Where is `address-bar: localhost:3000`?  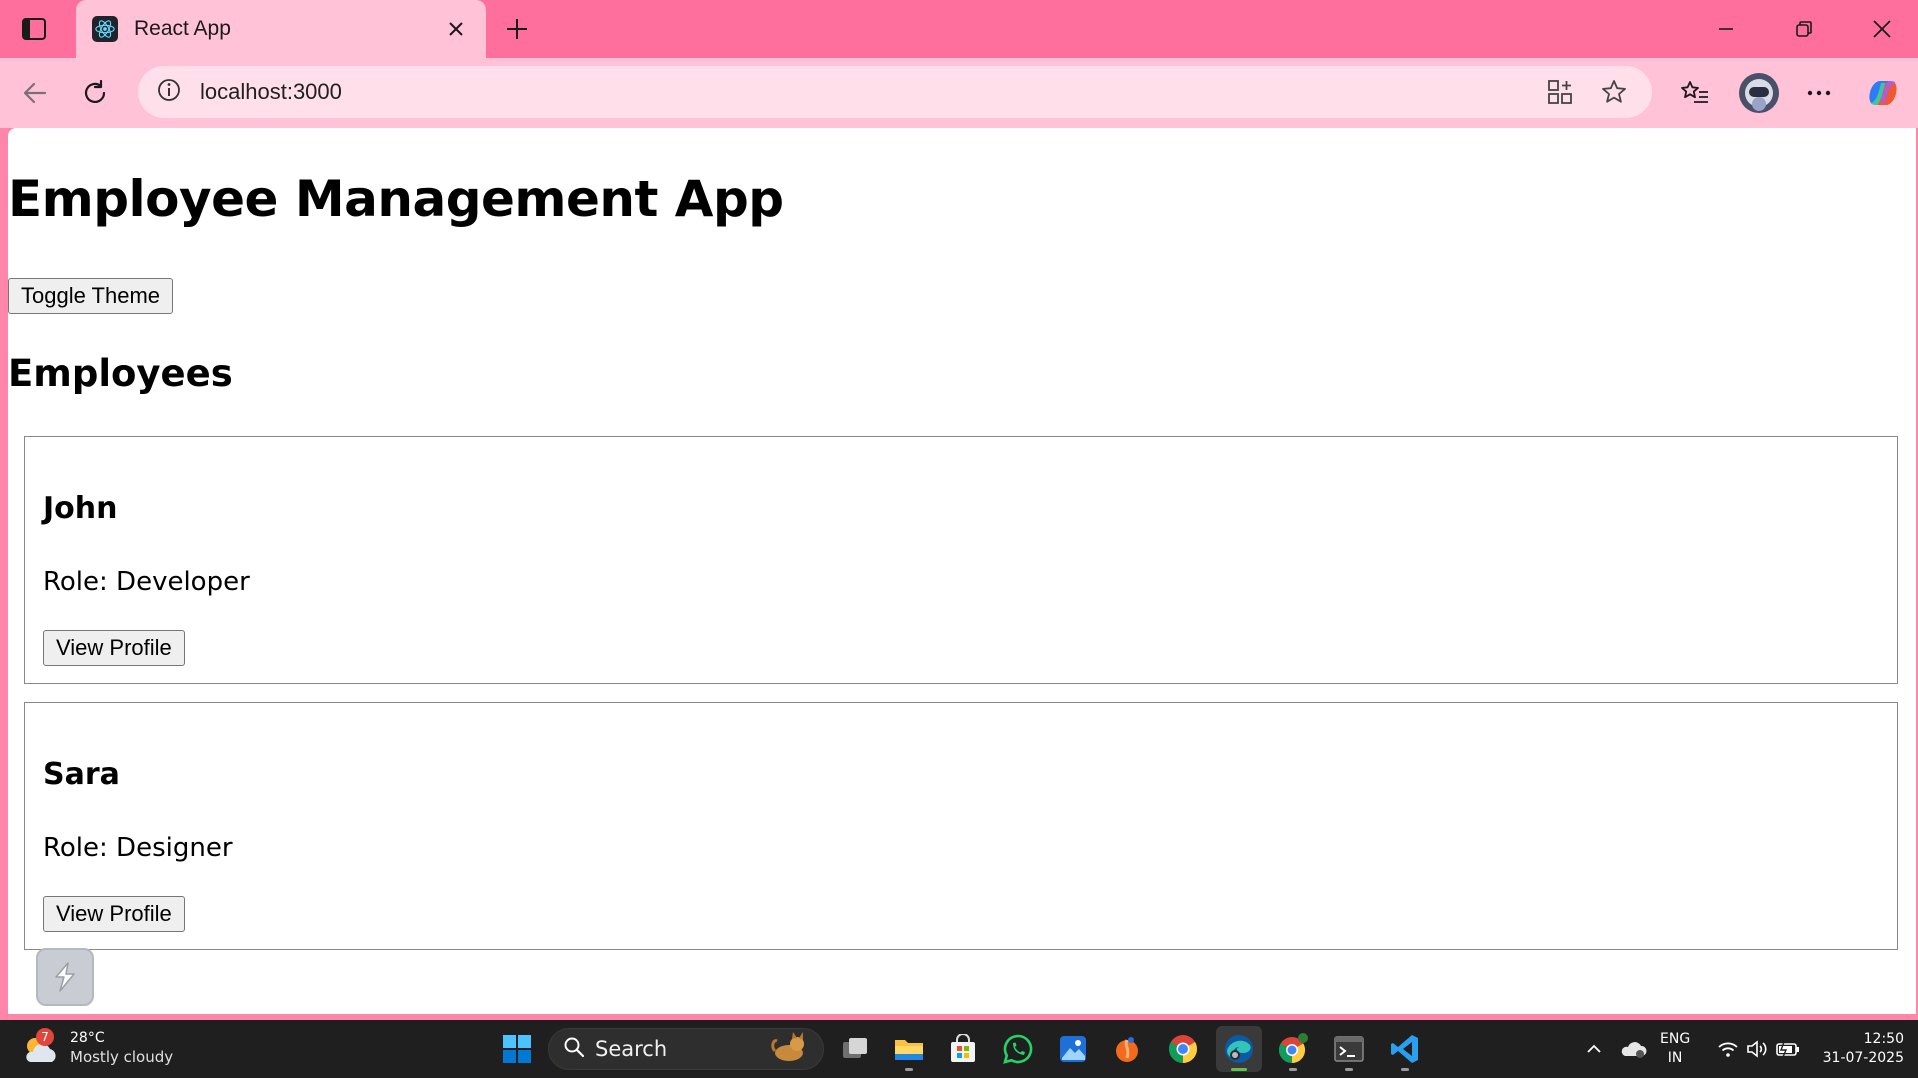 address-bar: localhost:3000 is located at coordinates (895, 92).